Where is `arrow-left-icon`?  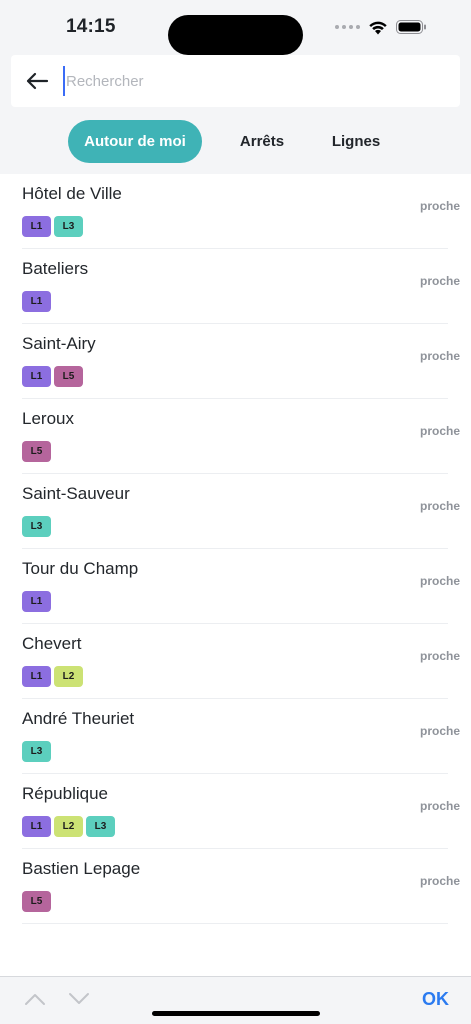
arrow-left-icon is located at coordinates (37, 81).